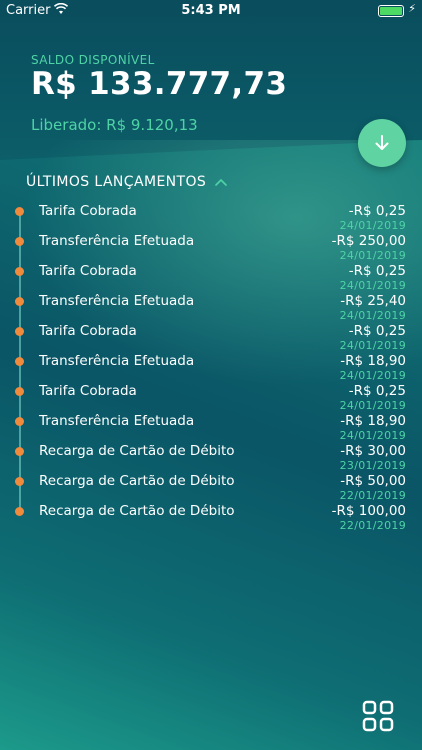  What do you see at coordinates (93, 60) in the screenshot?
I see `balance-label: SALDO DISPONÍVEL` at bounding box center [93, 60].